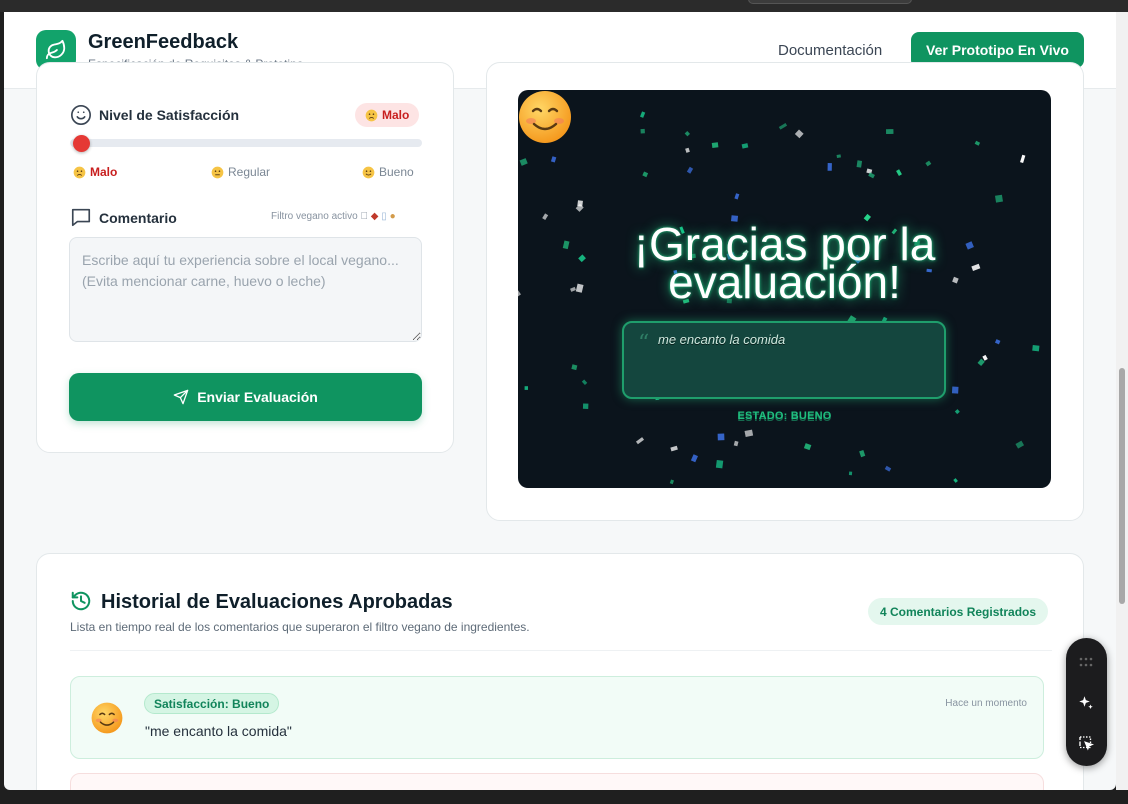 This screenshot has height=804, width=1128. I want to click on tick-bueno-label: Bueno, so click(396, 172).